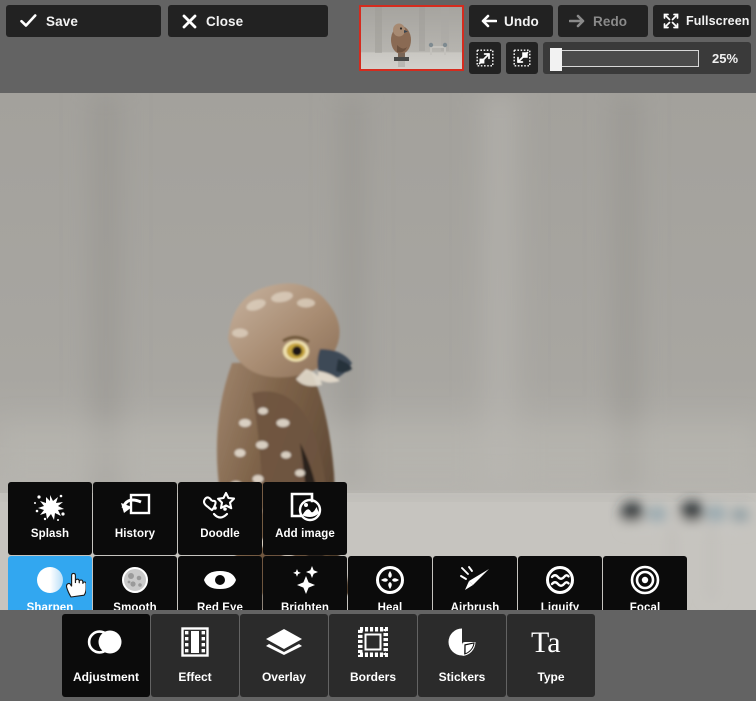 This screenshot has width=756, height=701. I want to click on fullscreen-button: Fullscreen, so click(702, 21).